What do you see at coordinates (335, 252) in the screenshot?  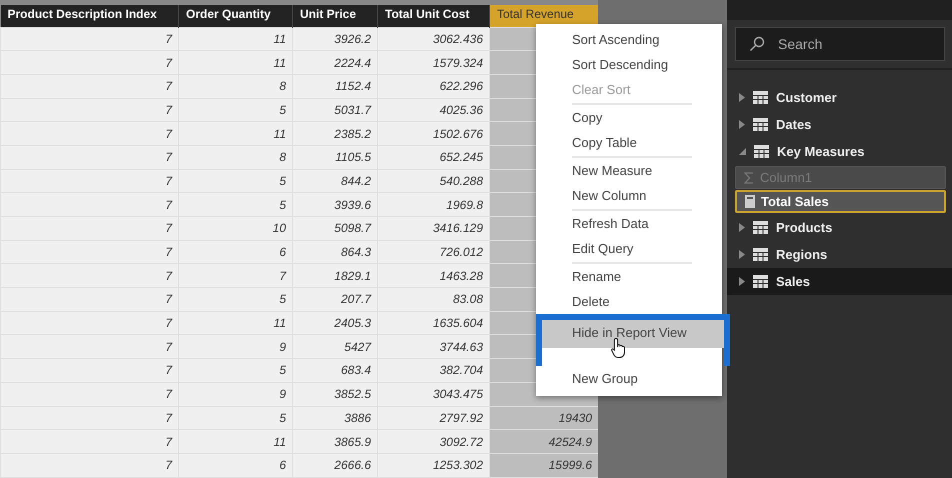 I see `table-cell: 864.3` at bounding box center [335, 252].